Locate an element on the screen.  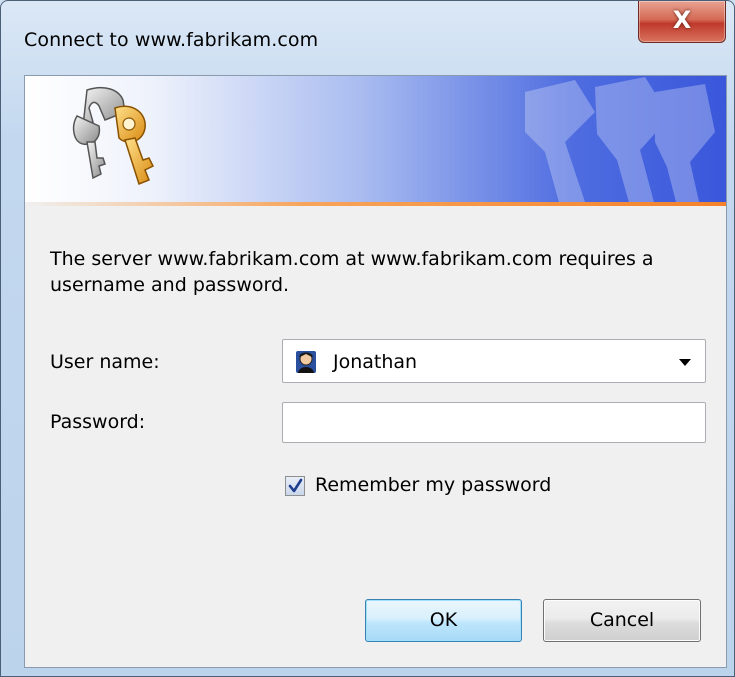
username-value: Jonathan is located at coordinates (375, 362).